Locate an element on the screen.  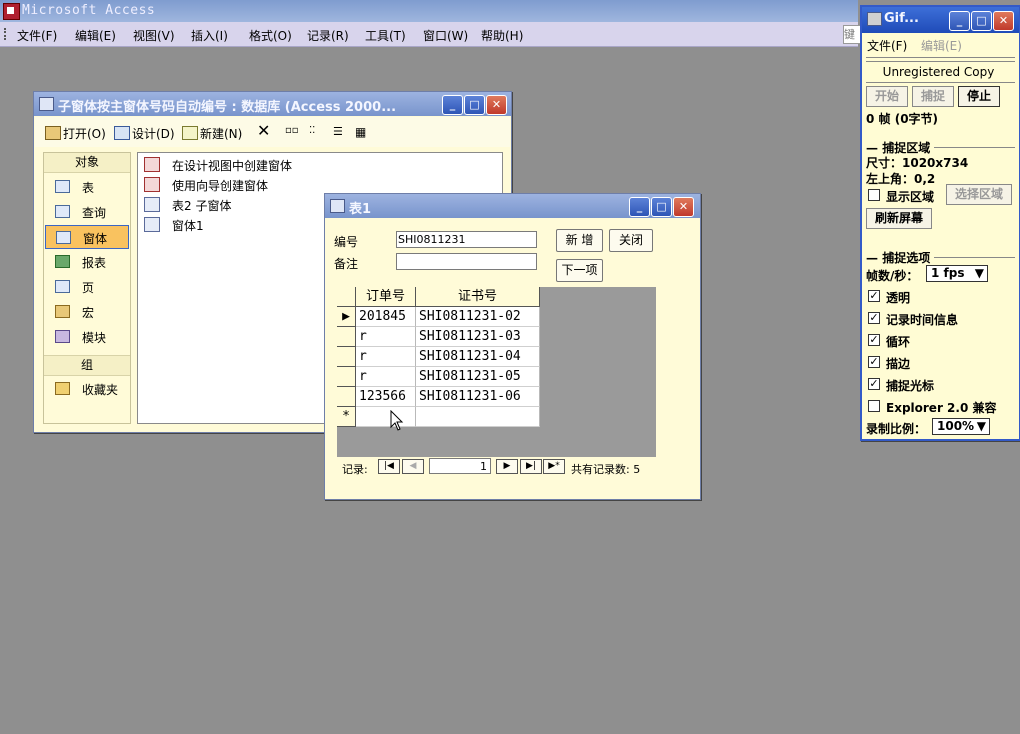
new-record-button: 新 增 is located at coordinates (579, 240).